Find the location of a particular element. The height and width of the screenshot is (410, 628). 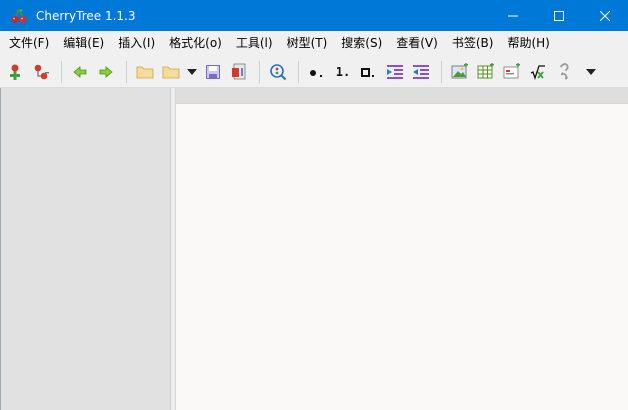

save-icon is located at coordinates (213, 71).